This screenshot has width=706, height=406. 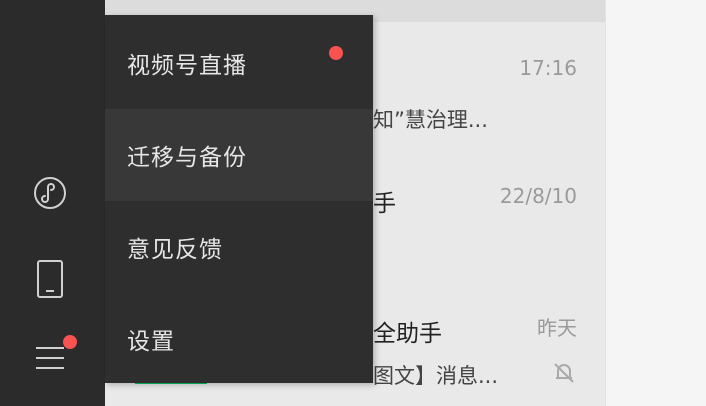 What do you see at coordinates (175, 250) in the screenshot?
I see `menu-item-label: 意见反馈` at bounding box center [175, 250].